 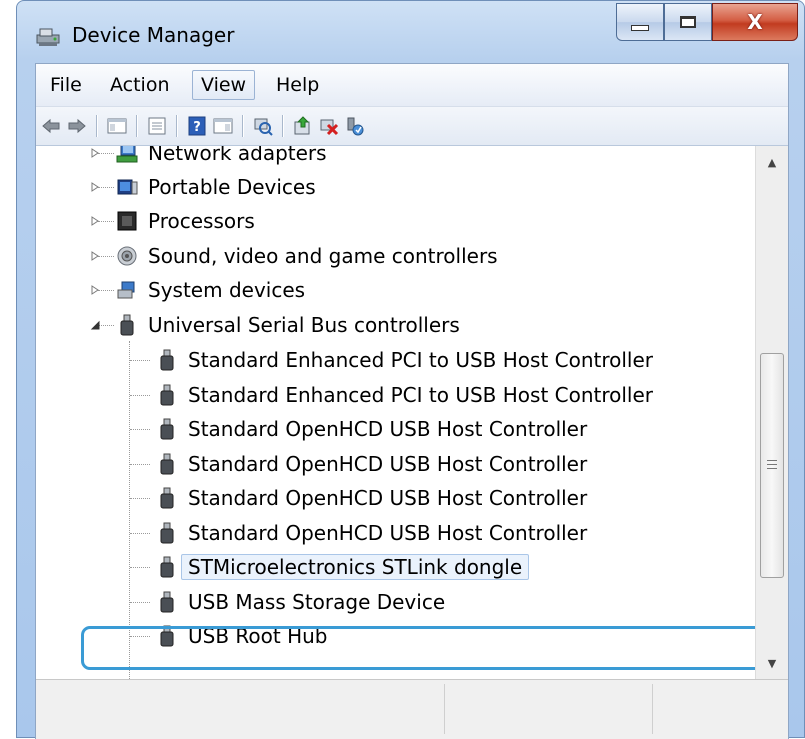 What do you see at coordinates (258, 636) in the screenshot?
I see `device-label: USB Root Hub` at bounding box center [258, 636].